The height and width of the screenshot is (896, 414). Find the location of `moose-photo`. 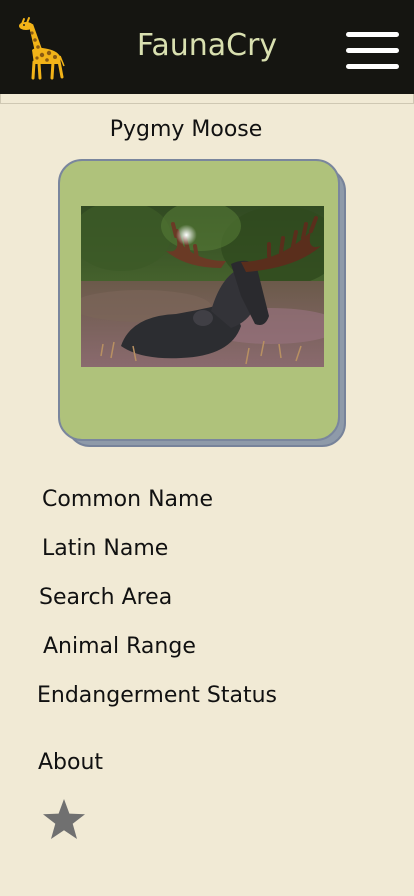

moose-photo is located at coordinates (202, 286).